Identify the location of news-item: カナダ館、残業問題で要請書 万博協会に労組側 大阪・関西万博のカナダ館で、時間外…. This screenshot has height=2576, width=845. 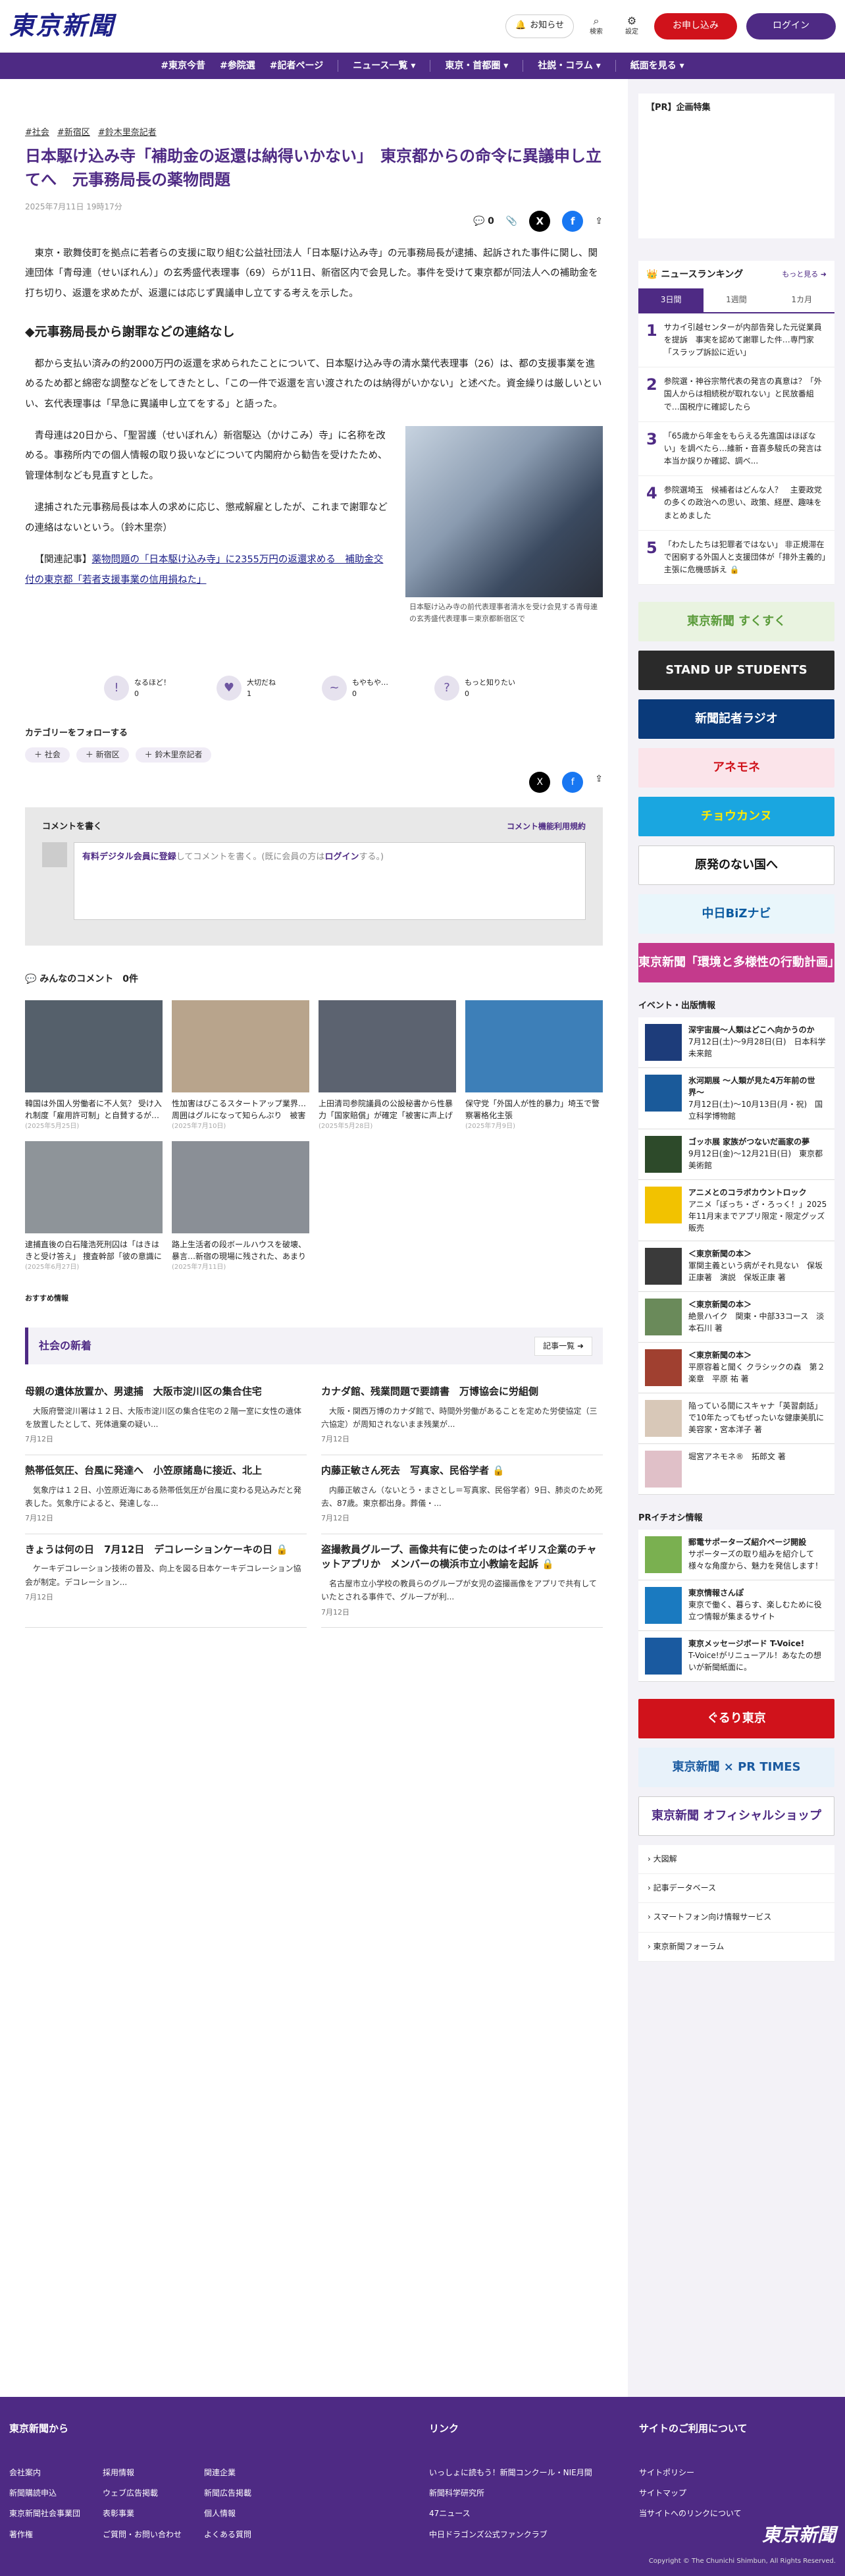
(462, 1416).